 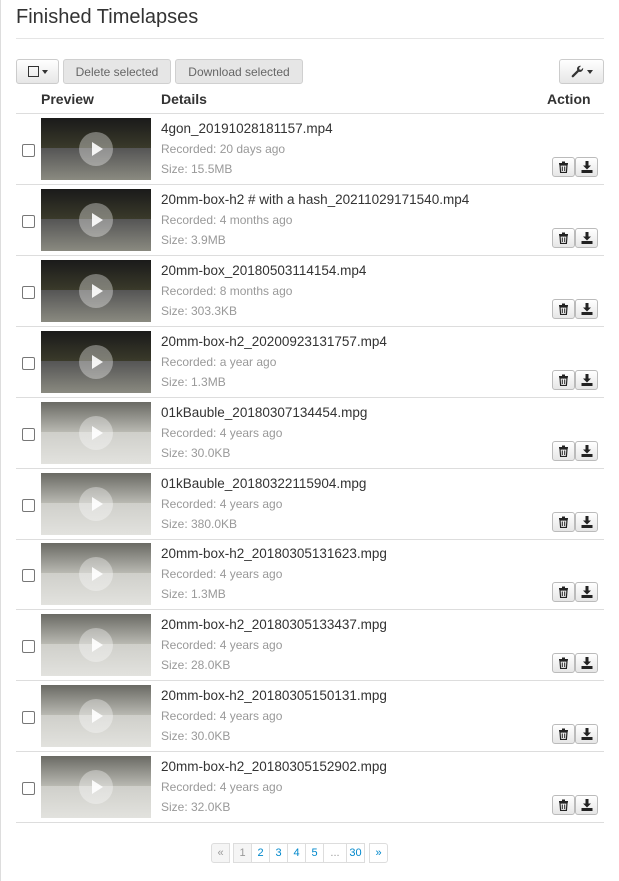 I want to click on column-header-preview: Preview, so click(x=67, y=99).